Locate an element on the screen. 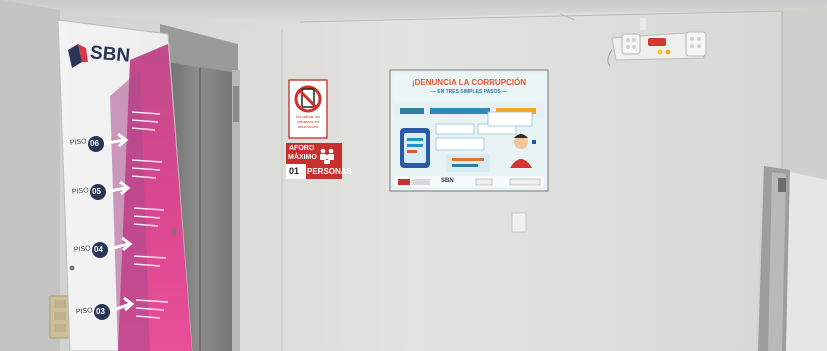  capacity-line2: MÁXIMO is located at coordinates (302, 157).